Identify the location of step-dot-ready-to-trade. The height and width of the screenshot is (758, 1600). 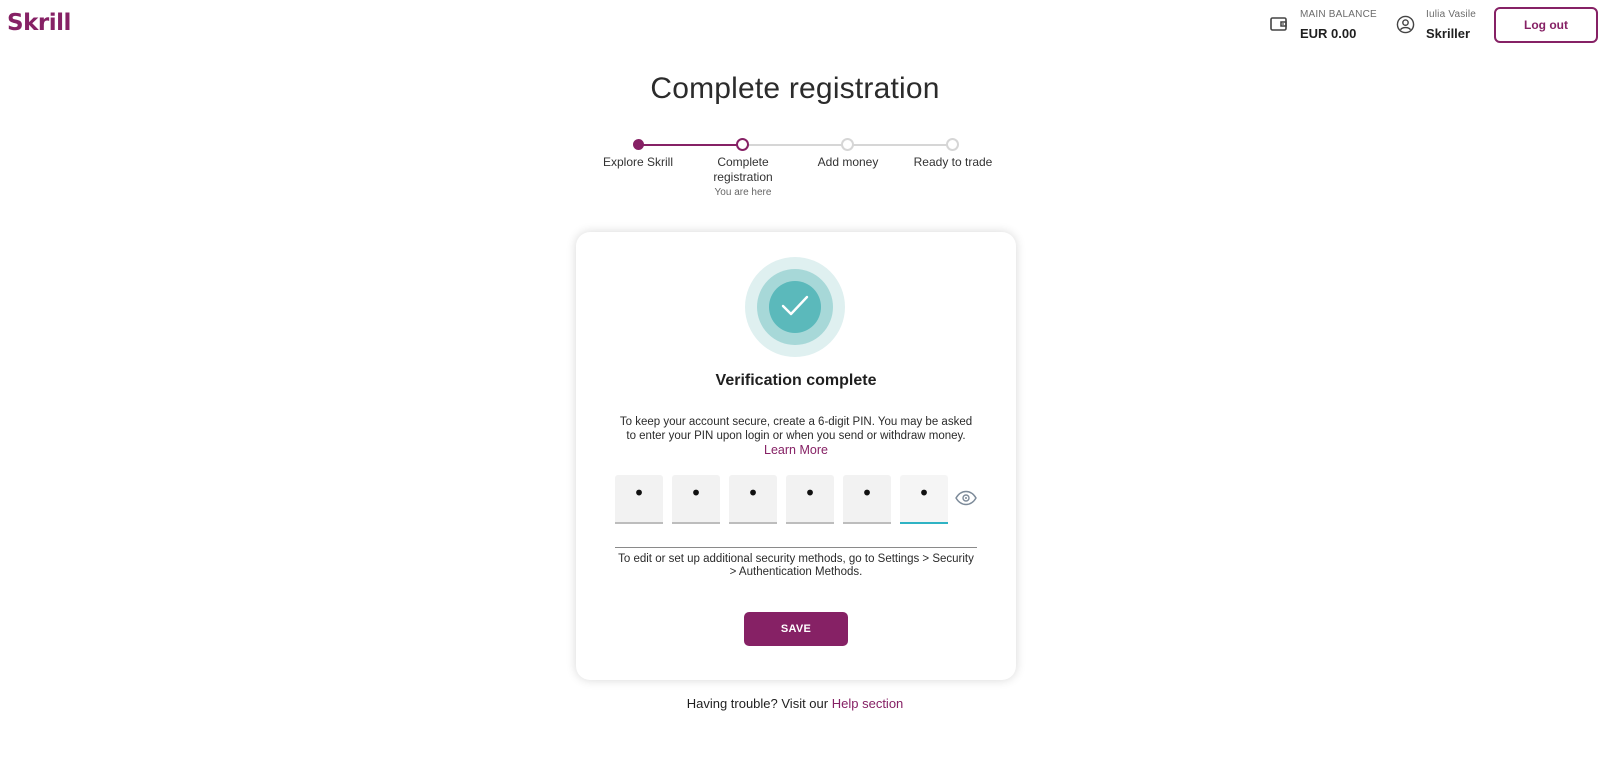
(952, 144).